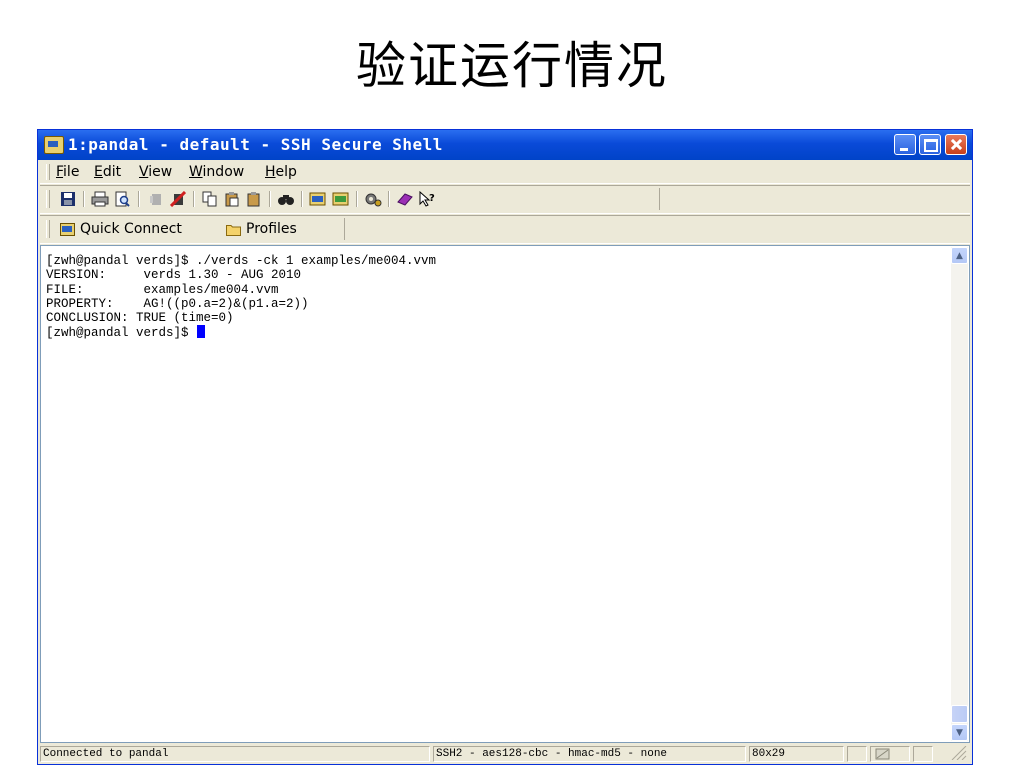  What do you see at coordinates (271, 229) in the screenshot?
I see `profiles-label: Profiles` at bounding box center [271, 229].